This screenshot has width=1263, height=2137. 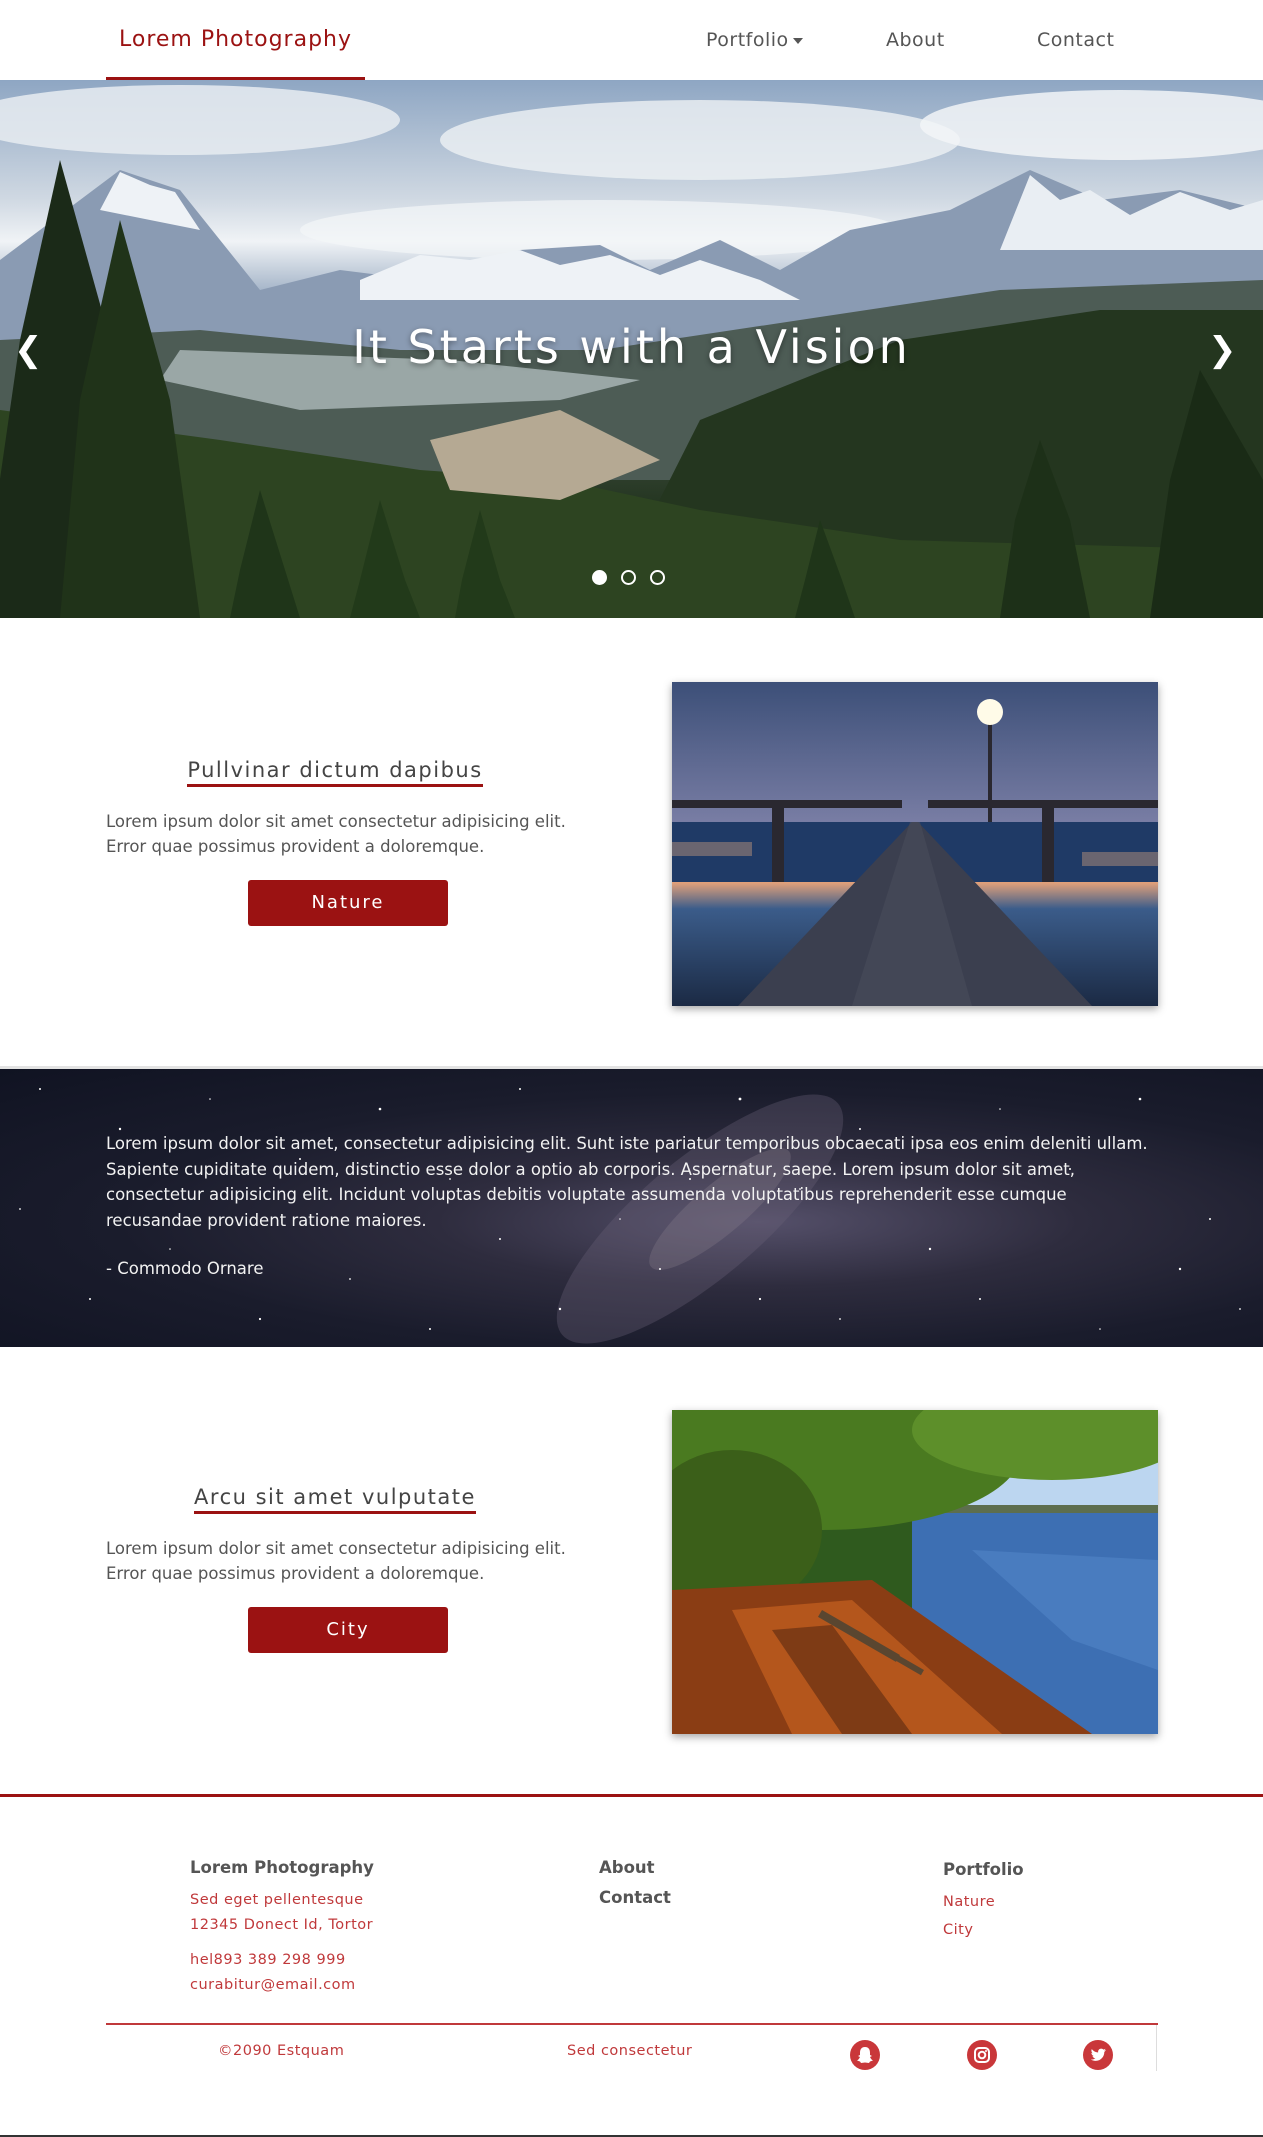 What do you see at coordinates (277, 1900) in the screenshot?
I see `footer-address-line1: Sed eget pellentesque` at bounding box center [277, 1900].